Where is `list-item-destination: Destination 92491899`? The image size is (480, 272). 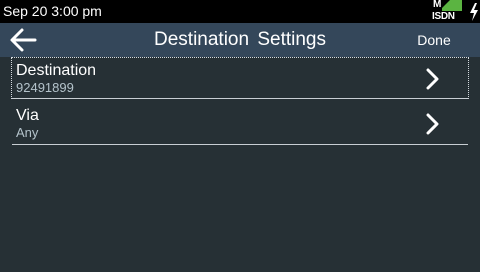 list-item-destination: Destination 92491899 is located at coordinates (240, 78).